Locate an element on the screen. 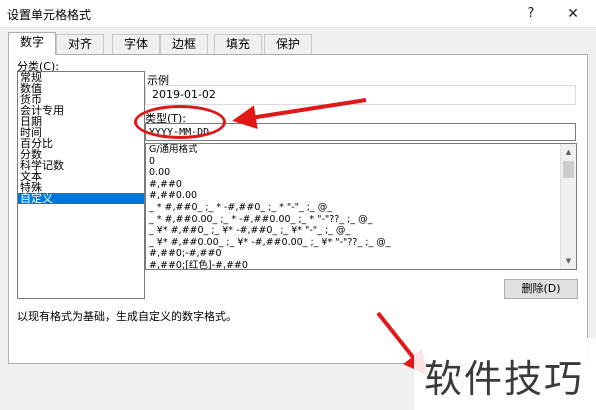 The image size is (596, 410). format-item: 0 is located at coordinates (354, 162).